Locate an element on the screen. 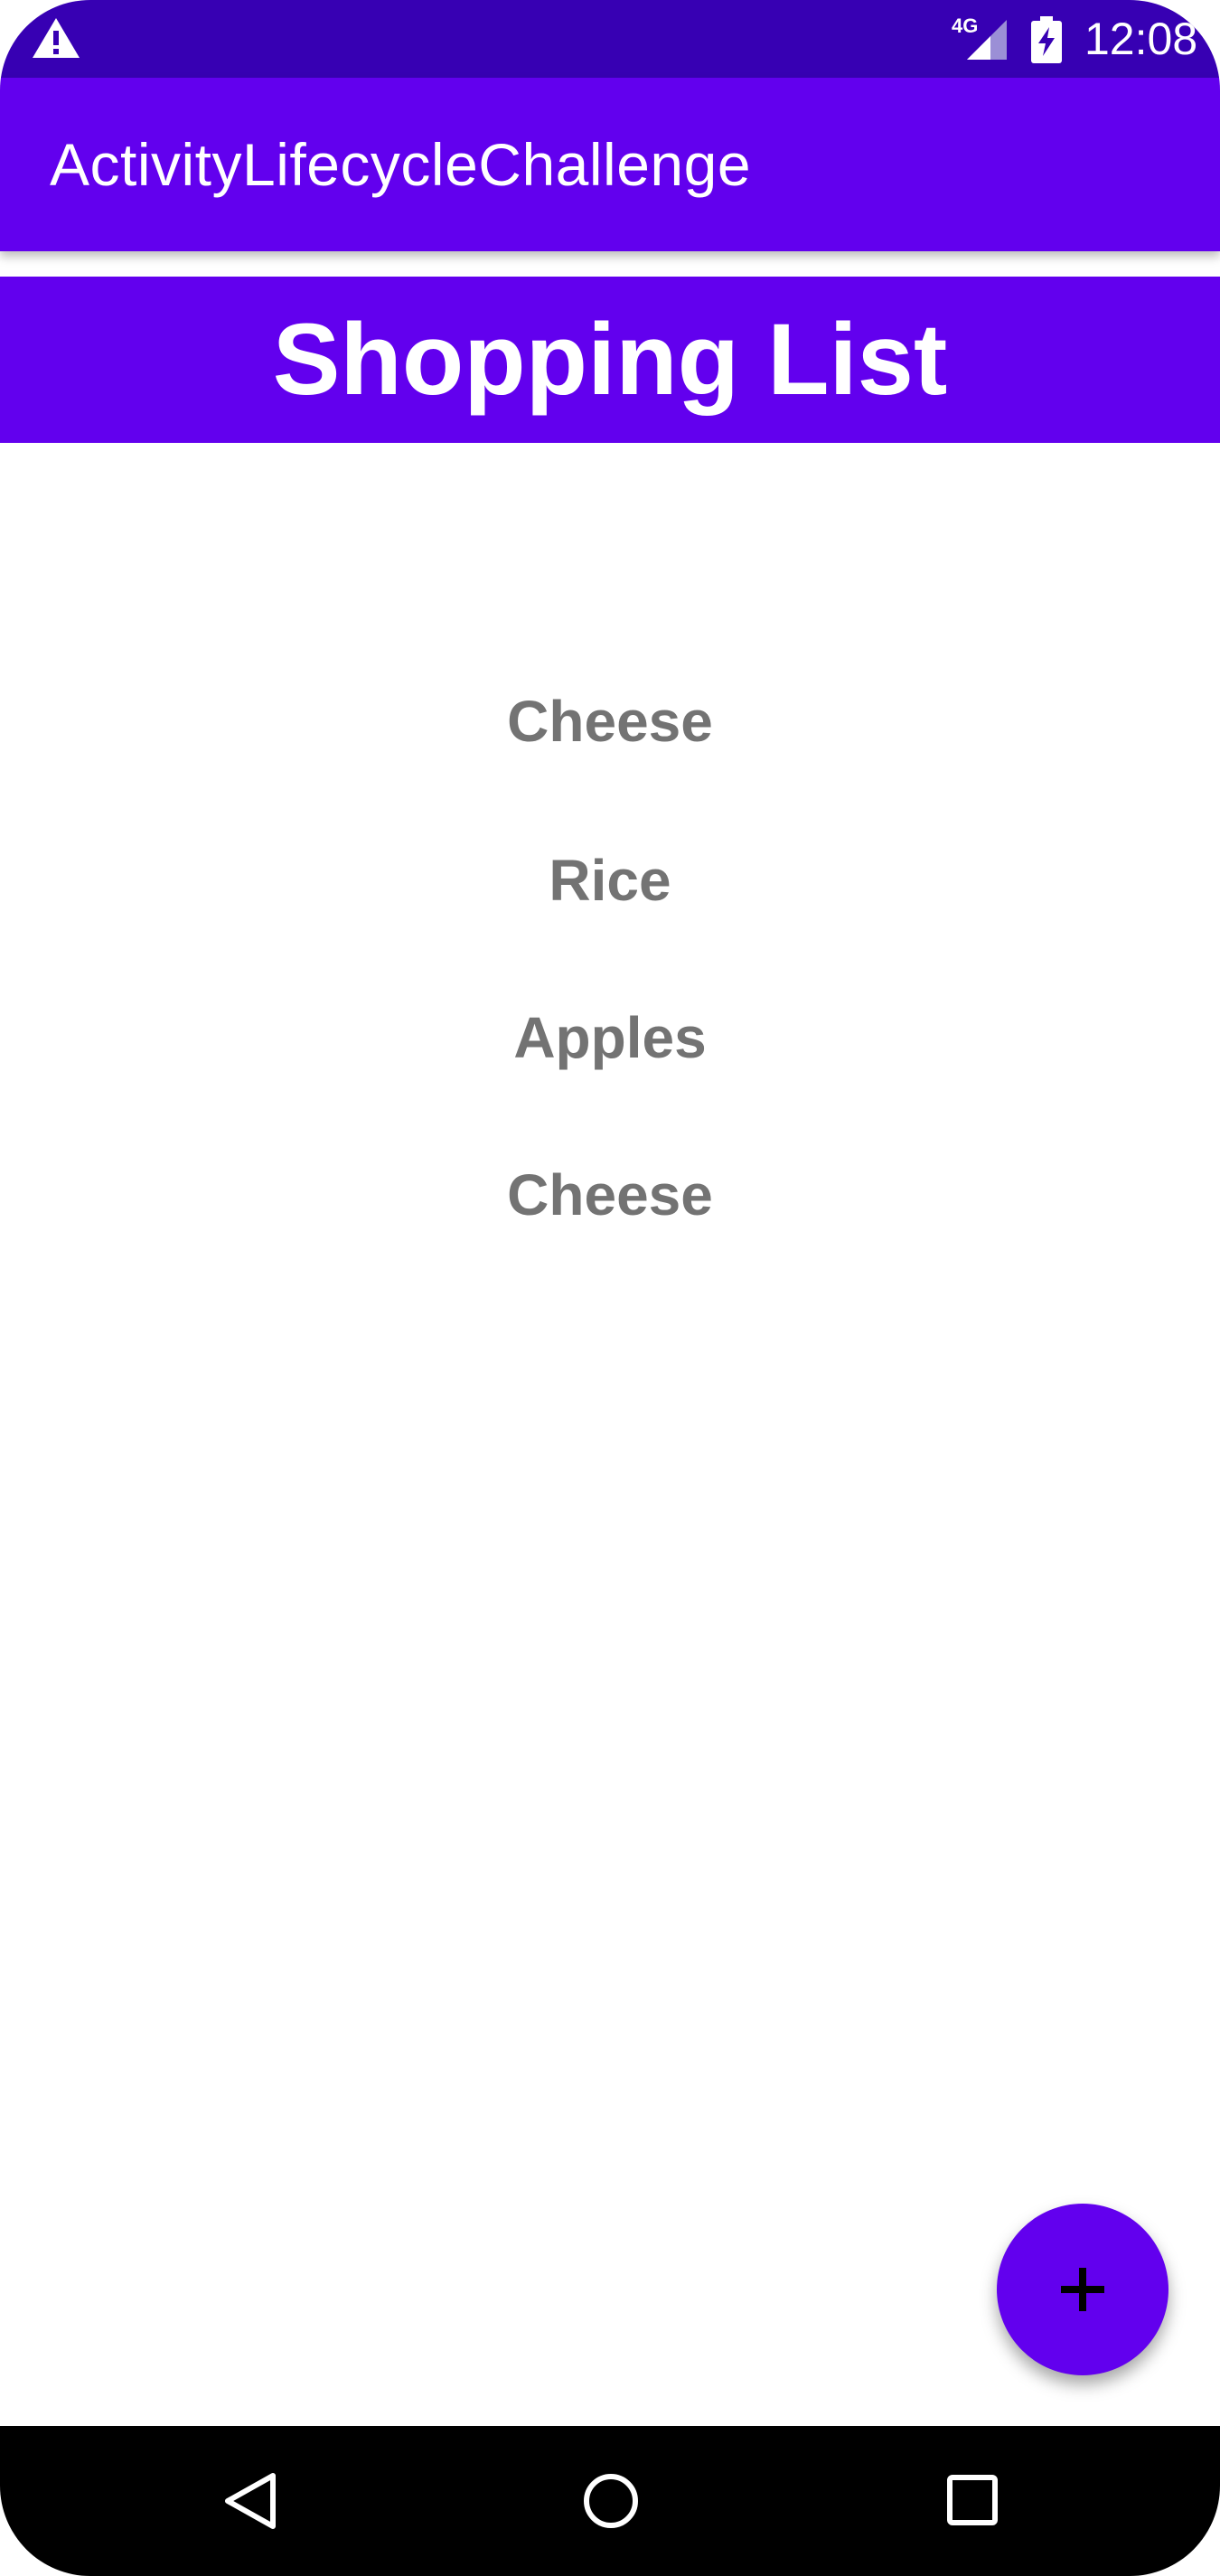 This screenshot has height=2576, width=1220. status-clock: 12:08 is located at coordinates (1141, 39).